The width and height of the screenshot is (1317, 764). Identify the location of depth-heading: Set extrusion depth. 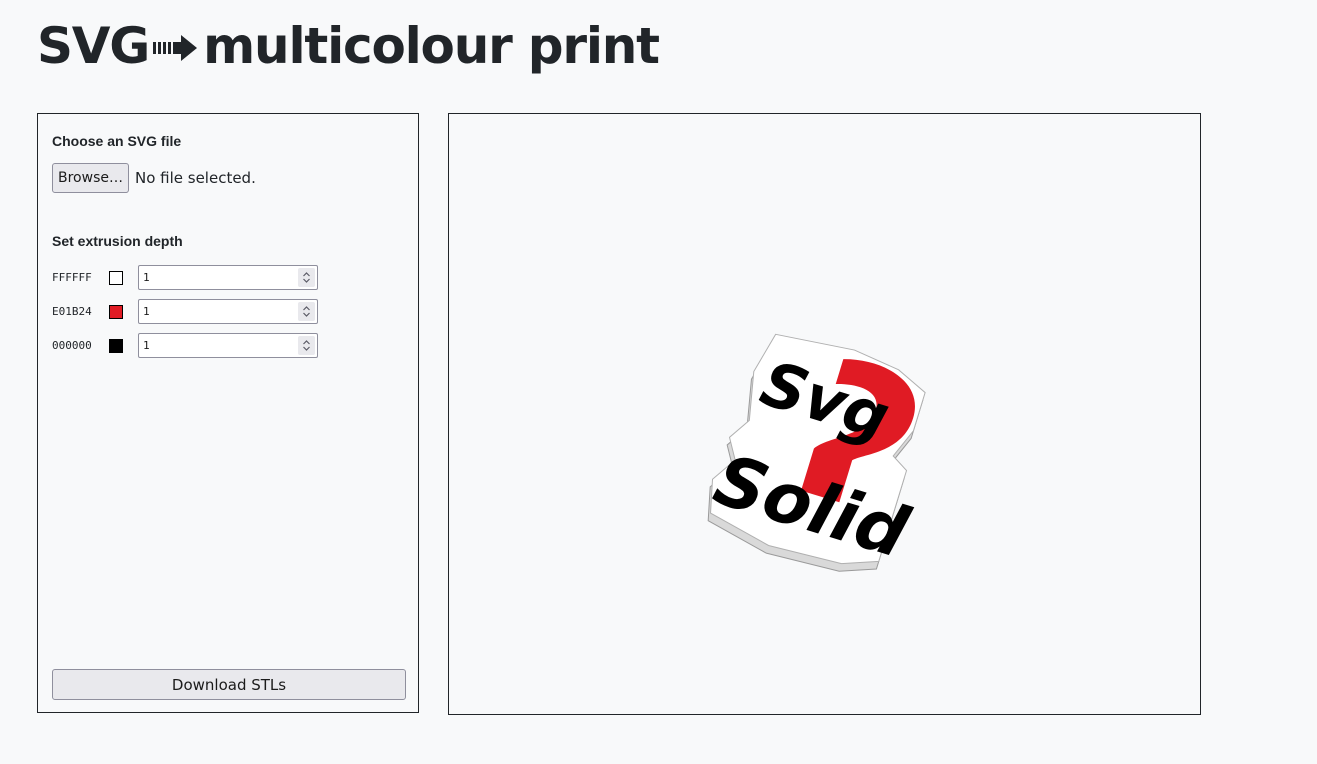
(117, 241).